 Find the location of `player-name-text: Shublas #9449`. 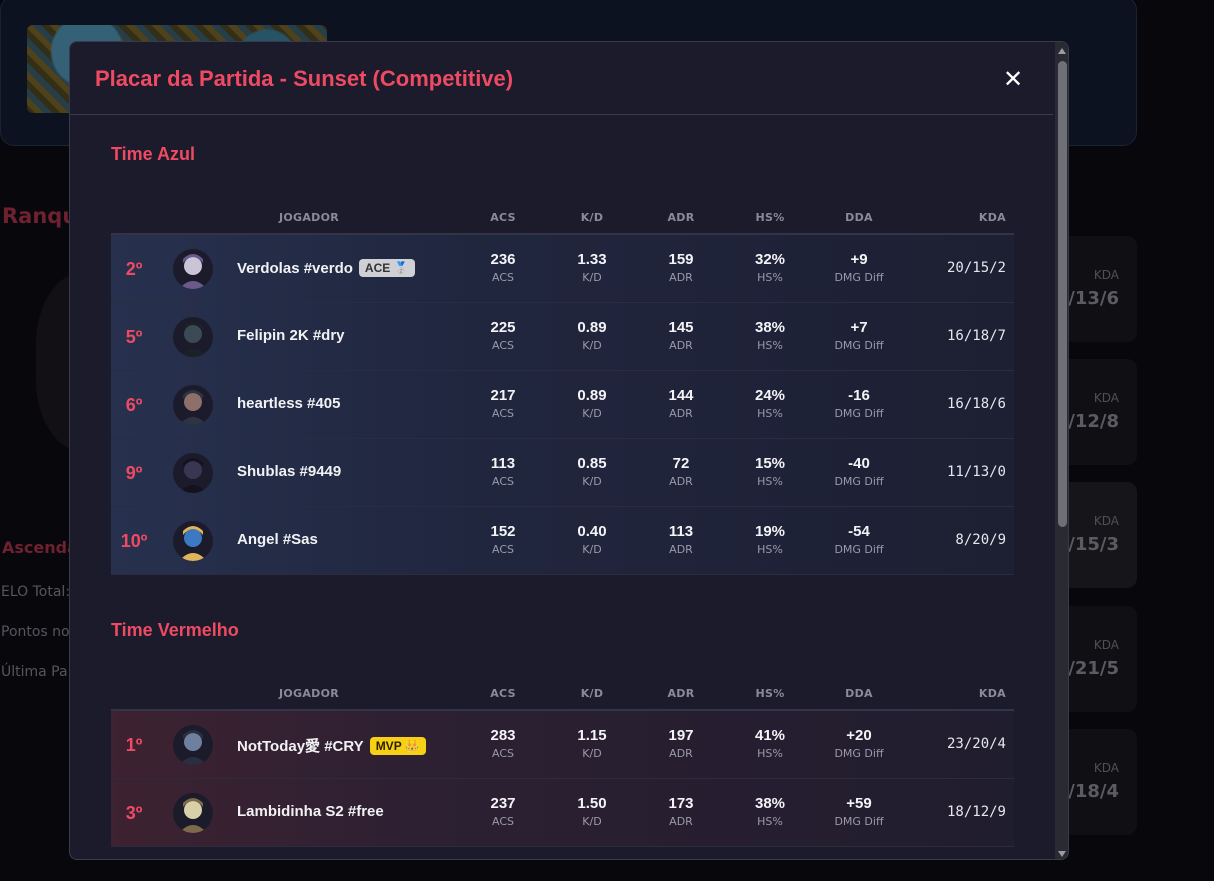

player-name-text: Shublas #9449 is located at coordinates (289, 471).